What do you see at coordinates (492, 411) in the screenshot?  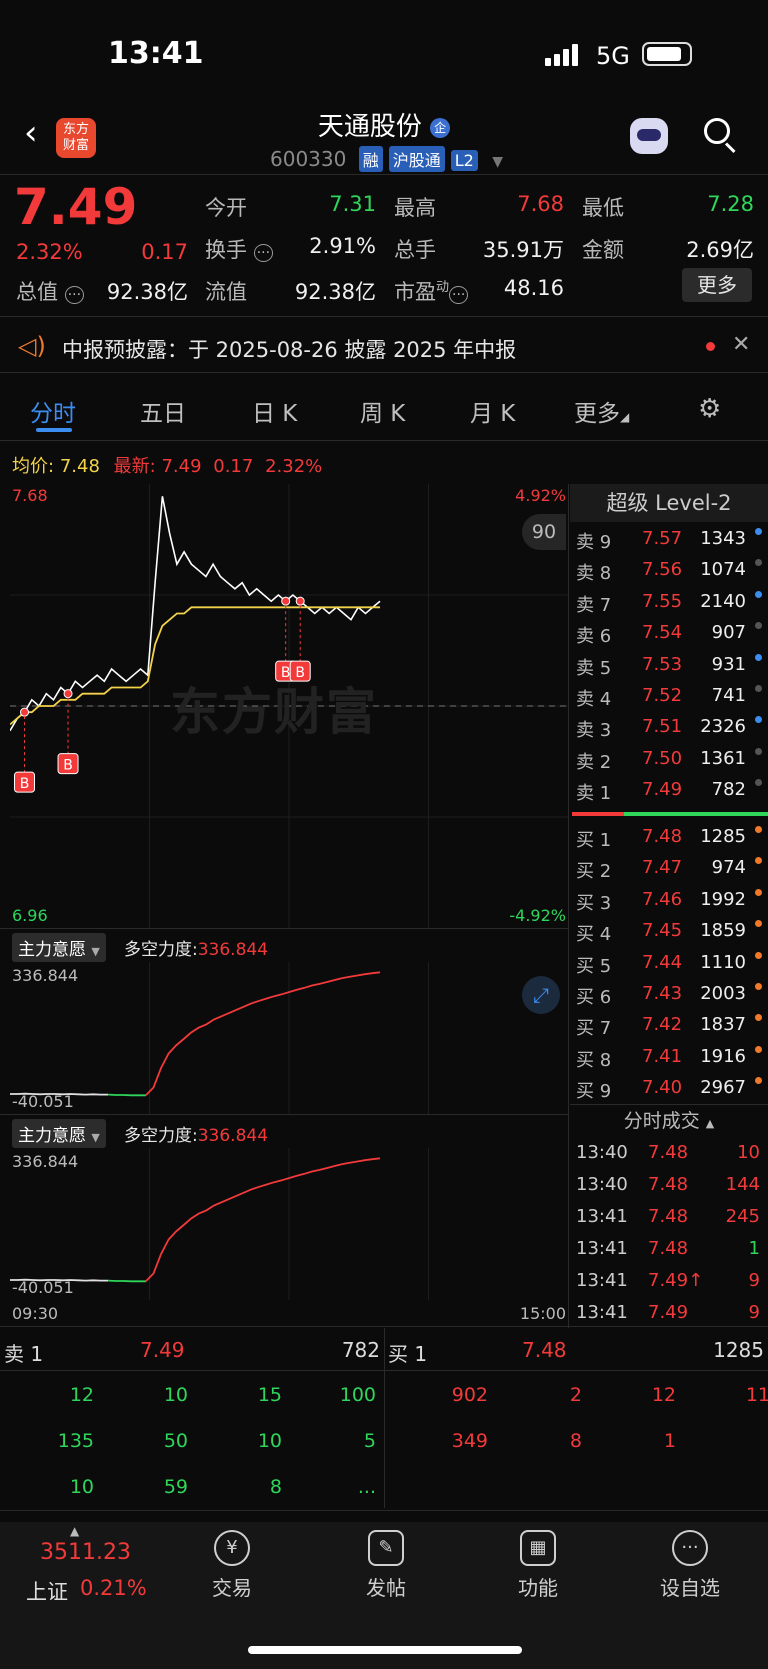 I see `tab-month-k: 月 K` at bounding box center [492, 411].